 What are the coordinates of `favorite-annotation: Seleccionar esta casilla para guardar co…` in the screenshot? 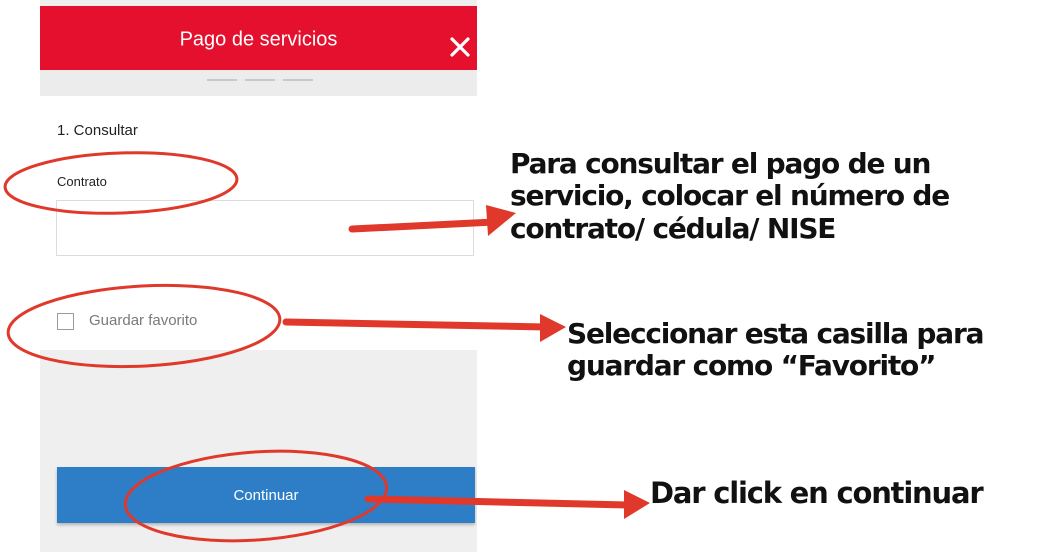 It's located at (775, 350).